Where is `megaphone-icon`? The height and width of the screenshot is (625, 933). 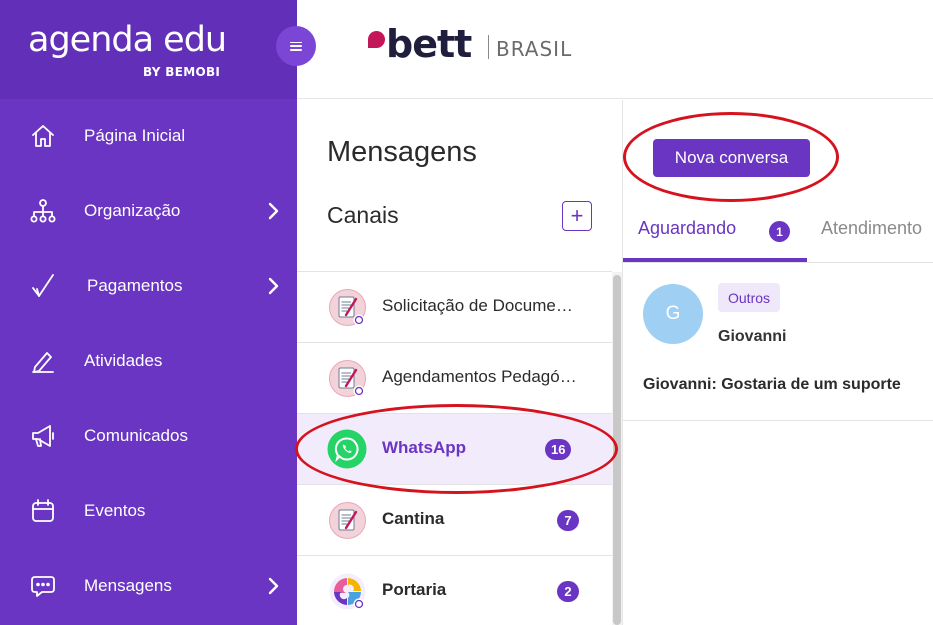
megaphone-icon is located at coordinates (43, 436).